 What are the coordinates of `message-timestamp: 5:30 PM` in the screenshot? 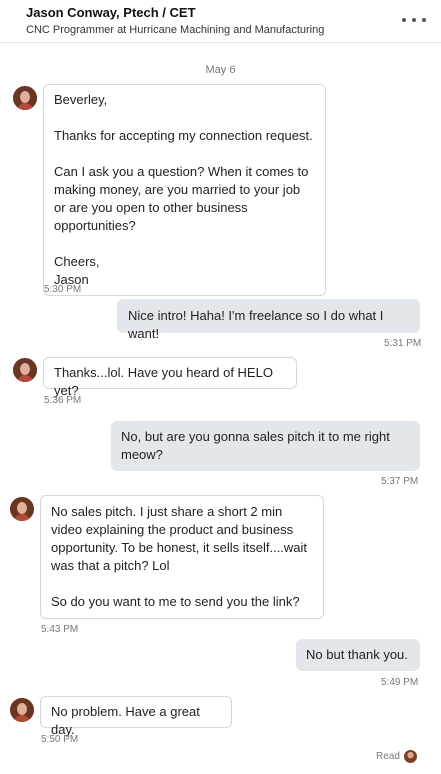 It's located at (63, 289).